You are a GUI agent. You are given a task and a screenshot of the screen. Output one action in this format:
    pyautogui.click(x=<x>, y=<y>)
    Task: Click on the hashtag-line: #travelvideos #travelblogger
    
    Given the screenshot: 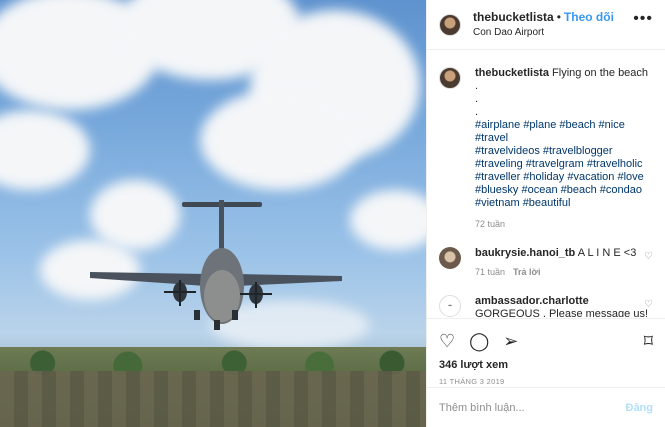 What is the action you would take?
    pyautogui.click(x=564, y=151)
    